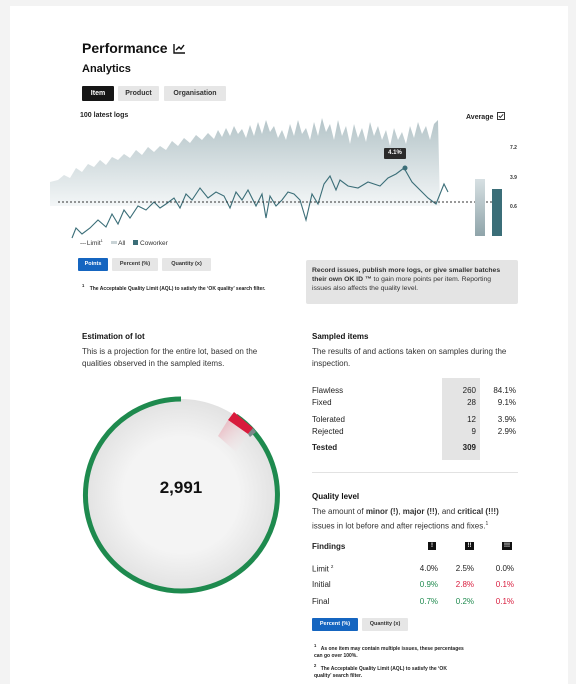 The width and height of the screenshot is (576, 684). I want to click on performance-chart: 7.2 3.9 0.6, so click(283, 178).